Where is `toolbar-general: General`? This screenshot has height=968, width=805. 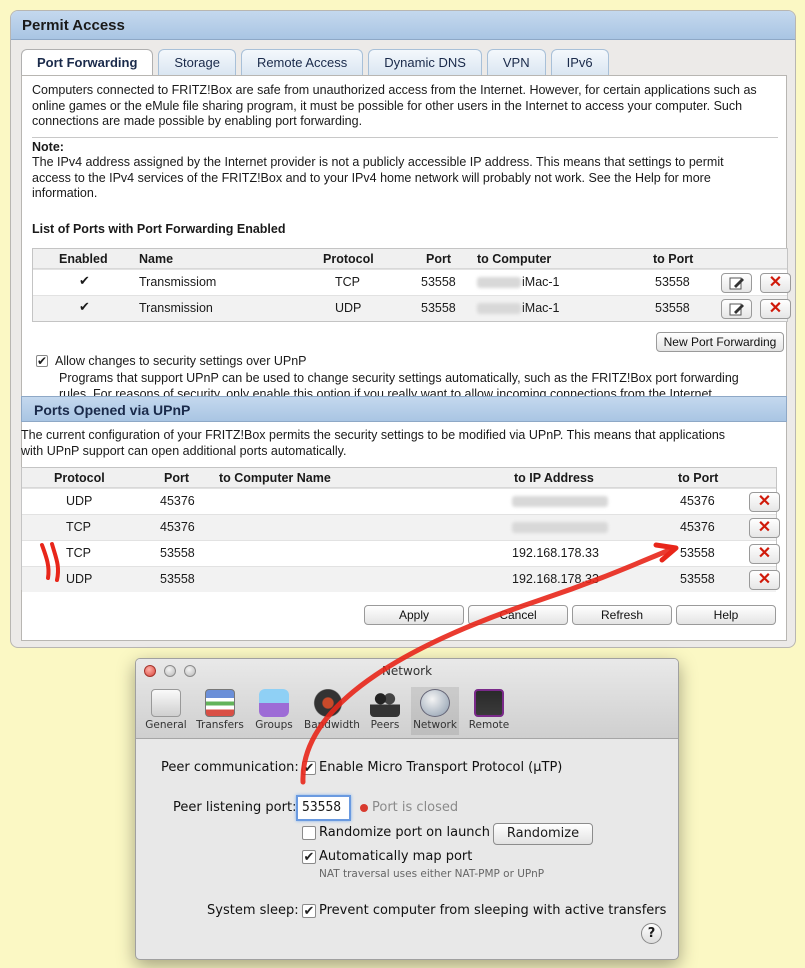 toolbar-general: General is located at coordinates (166, 710).